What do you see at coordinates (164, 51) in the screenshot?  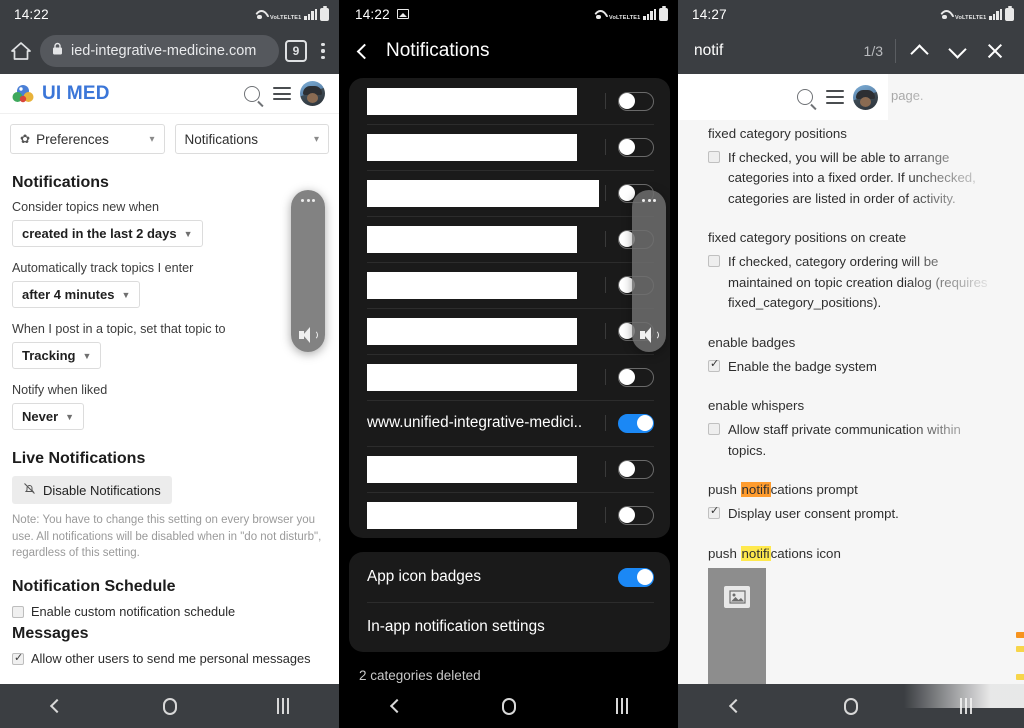 I see `url-text: ied-integrative-medicine.com` at bounding box center [164, 51].